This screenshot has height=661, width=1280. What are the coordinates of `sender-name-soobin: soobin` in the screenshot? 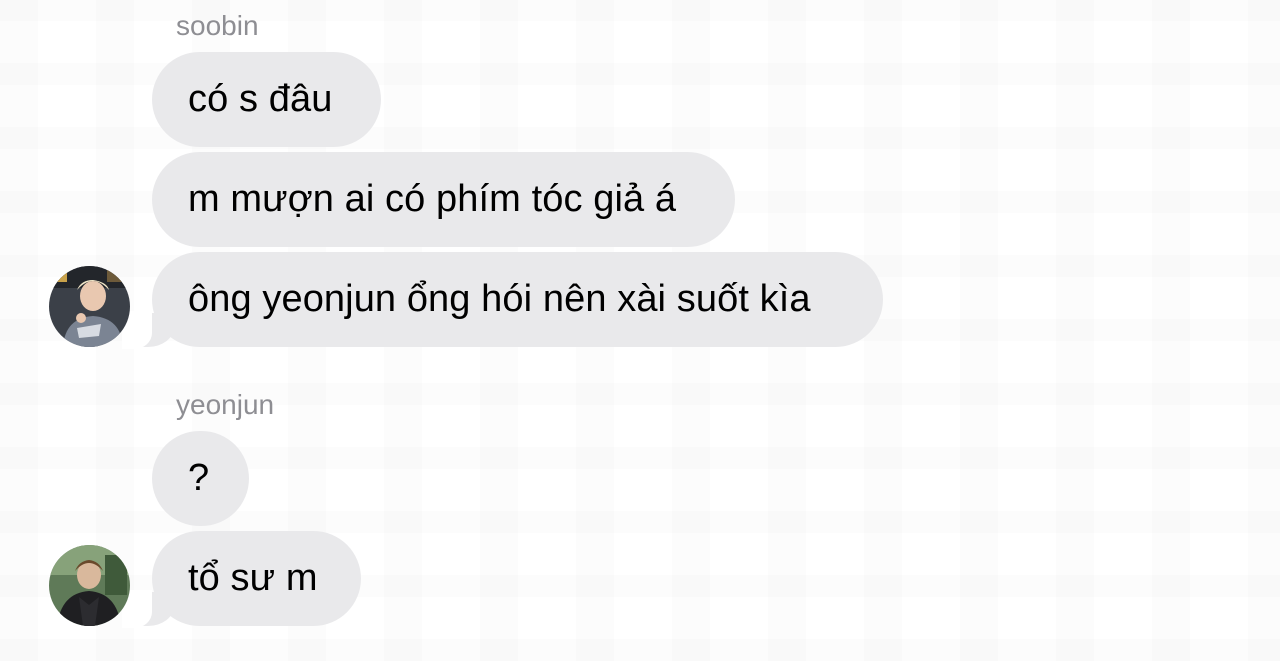 It's located at (217, 25).